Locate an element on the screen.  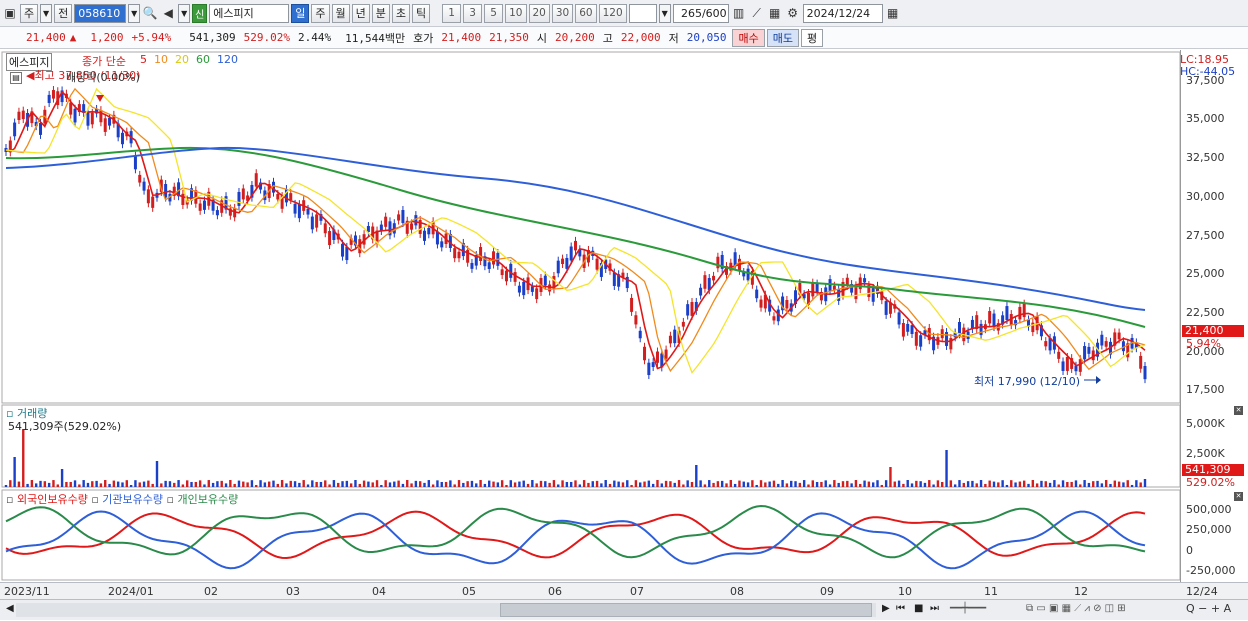
x-label-12-24: 12/24 is located at coordinates (1202, 591).